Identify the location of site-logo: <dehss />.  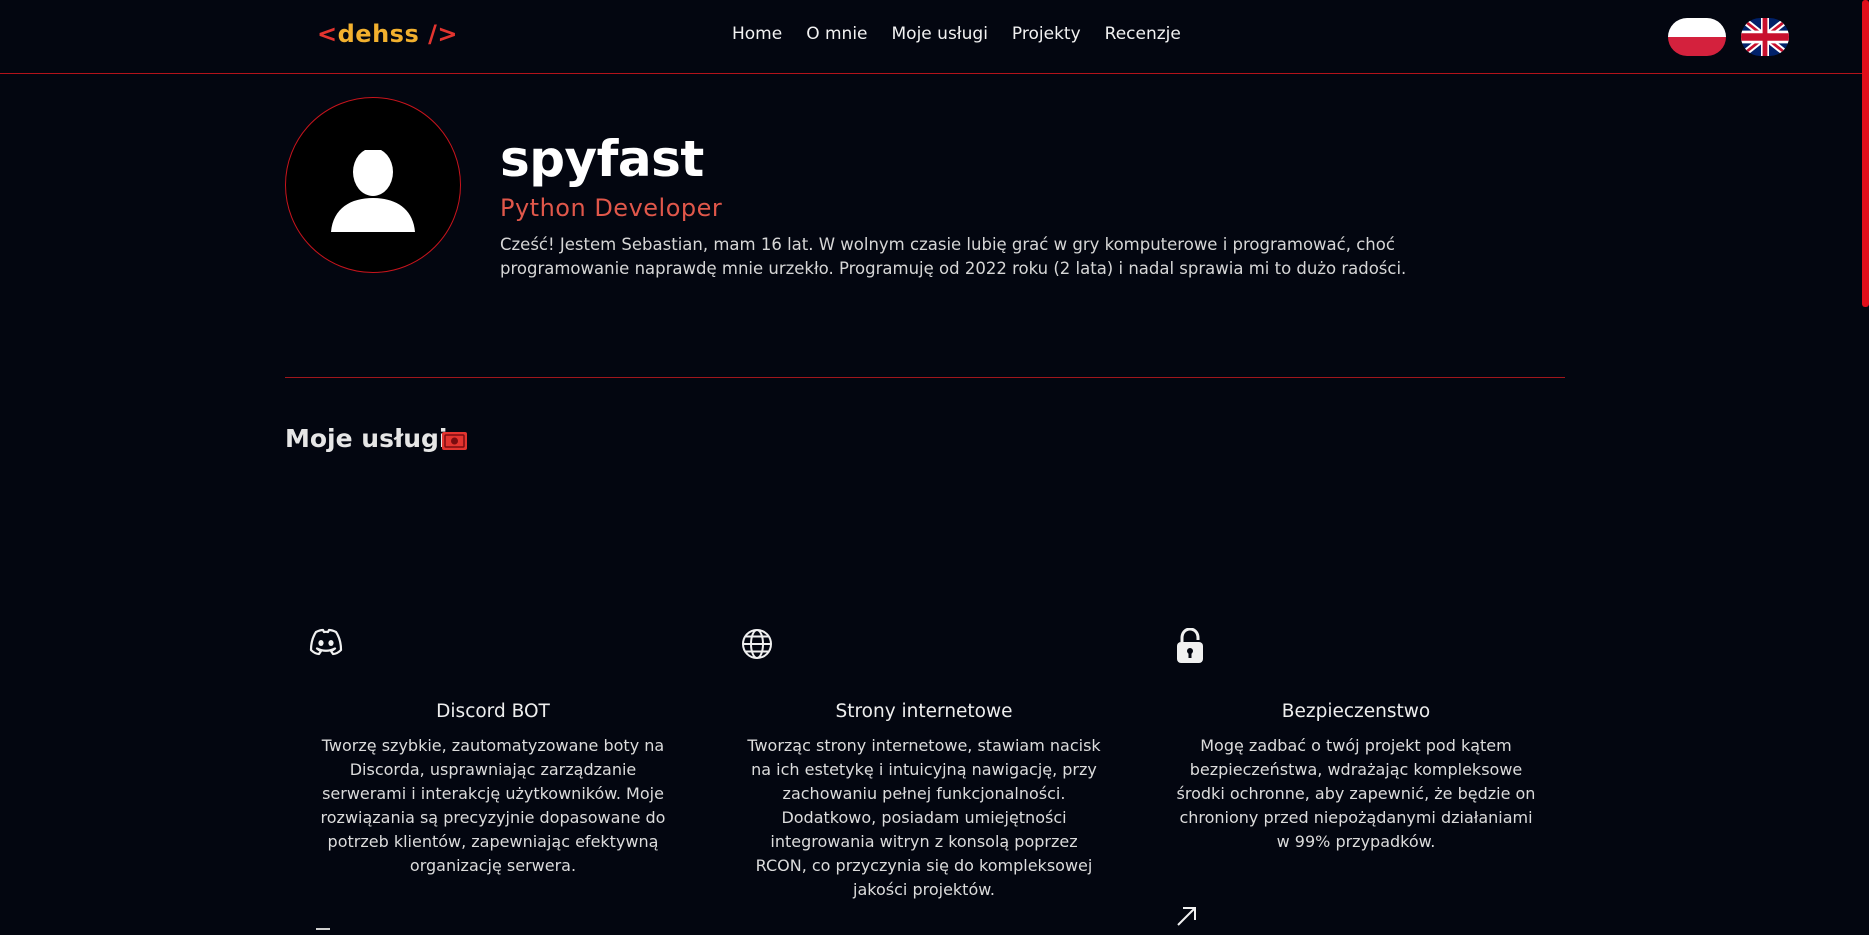
(387, 34).